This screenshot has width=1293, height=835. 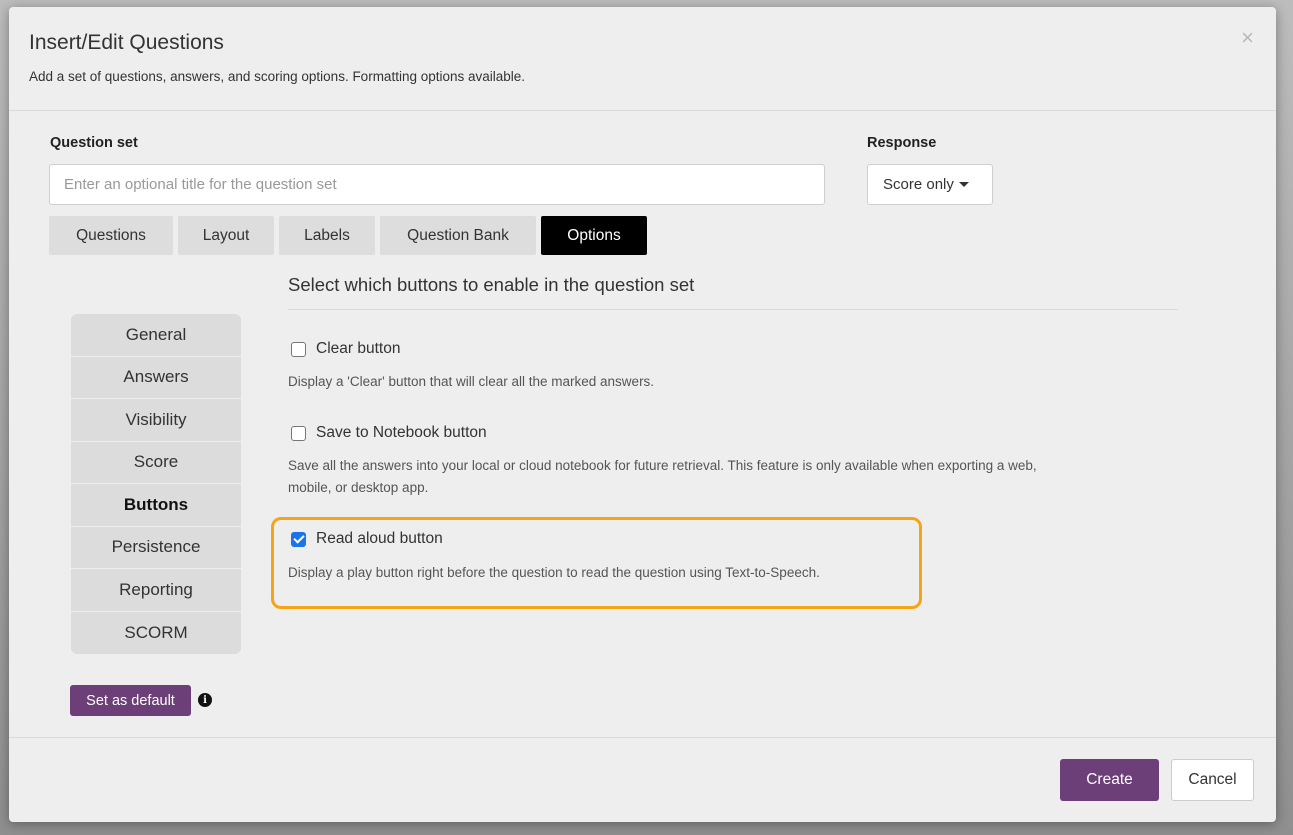 What do you see at coordinates (156, 548) in the screenshot?
I see `side-nav-item-persistence: Persistence` at bounding box center [156, 548].